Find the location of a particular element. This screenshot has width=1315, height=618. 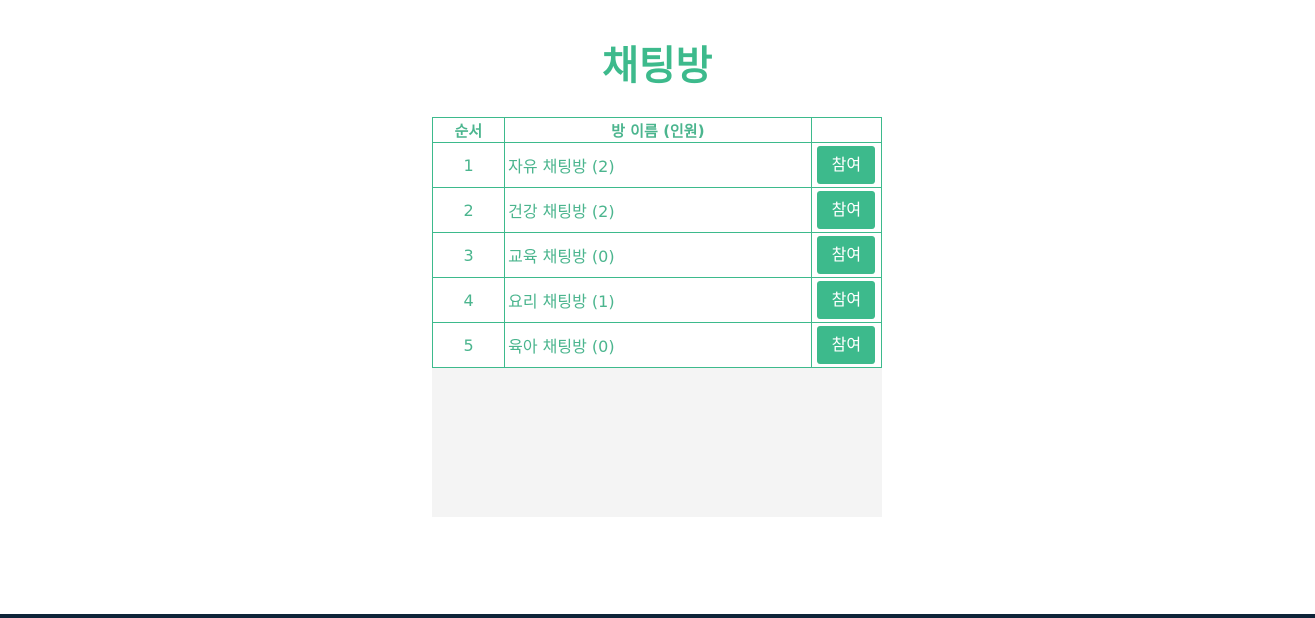

header-order: 순서 is located at coordinates (468, 130).